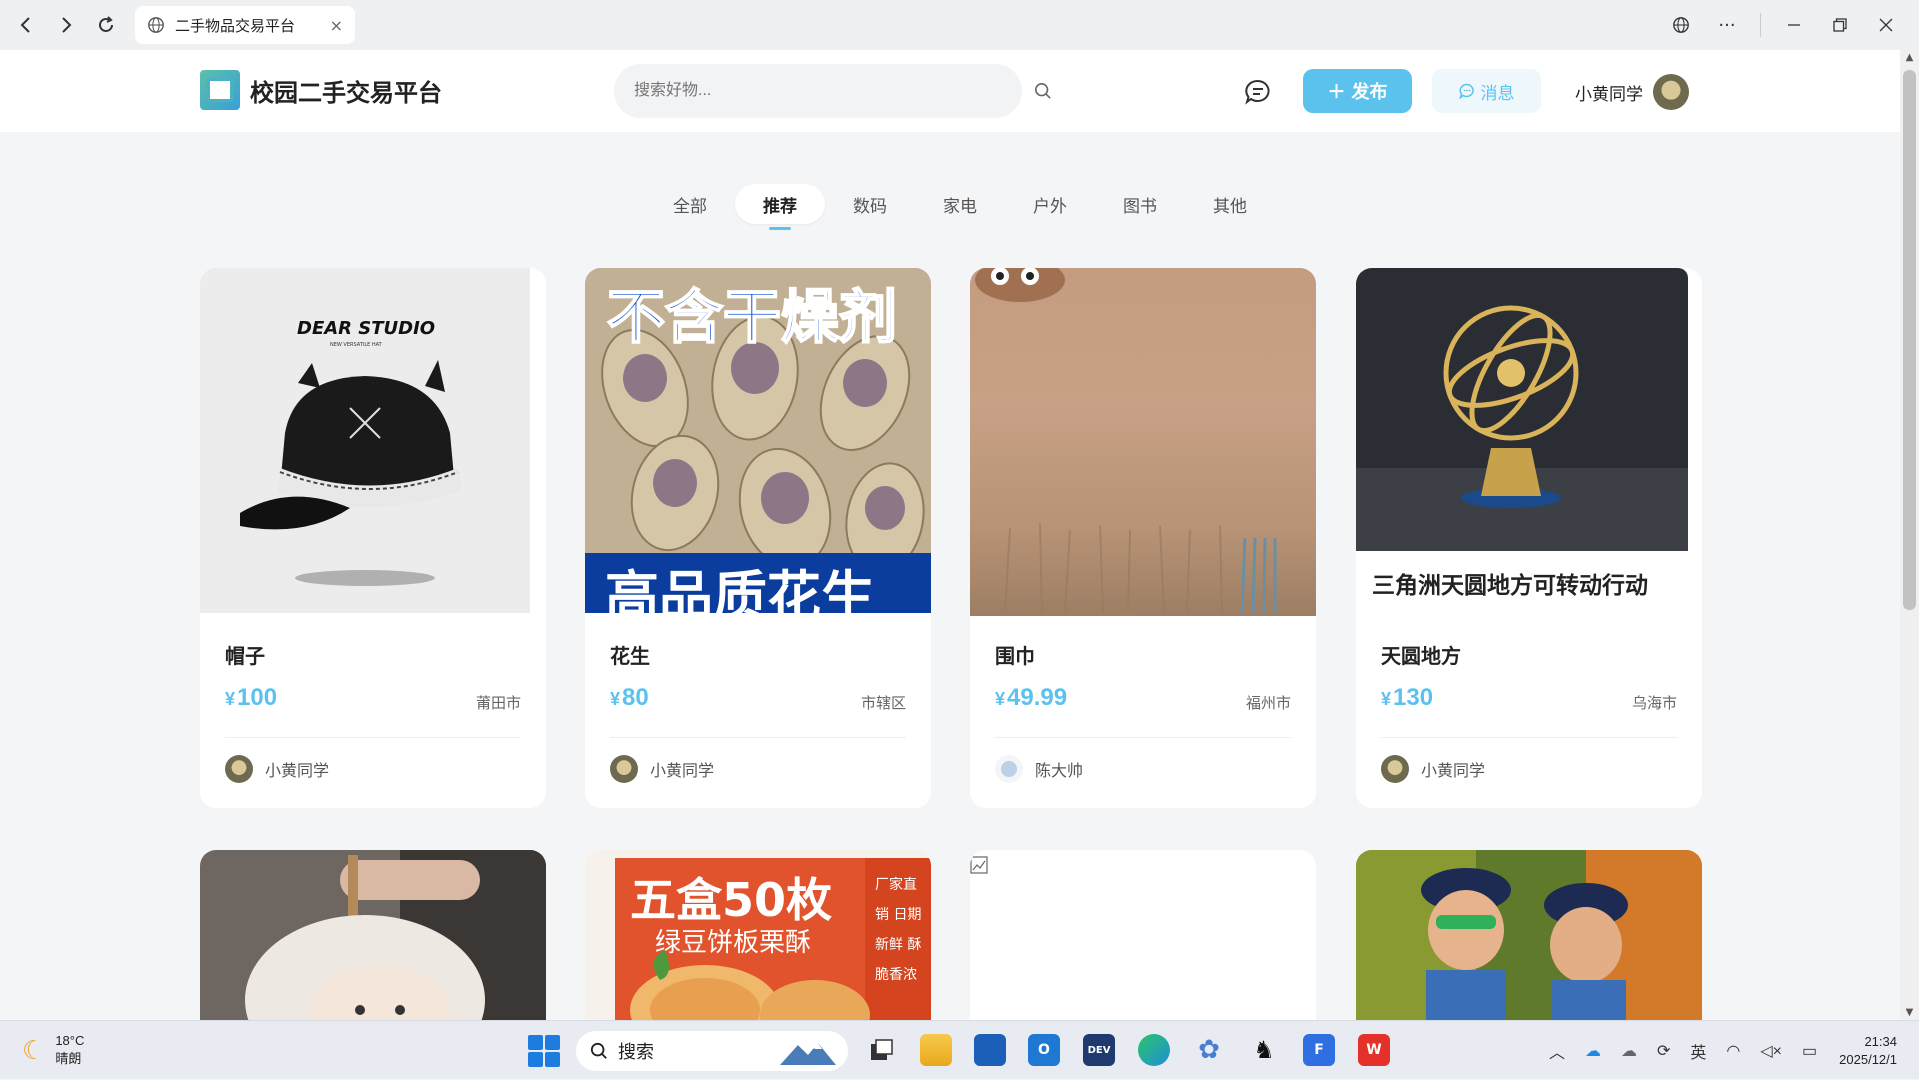 The width and height of the screenshot is (1919, 1080). Describe the element at coordinates (959, 25) in the screenshot. I see `browser-toolbar: 二手物品交易平台 × ···` at that location.